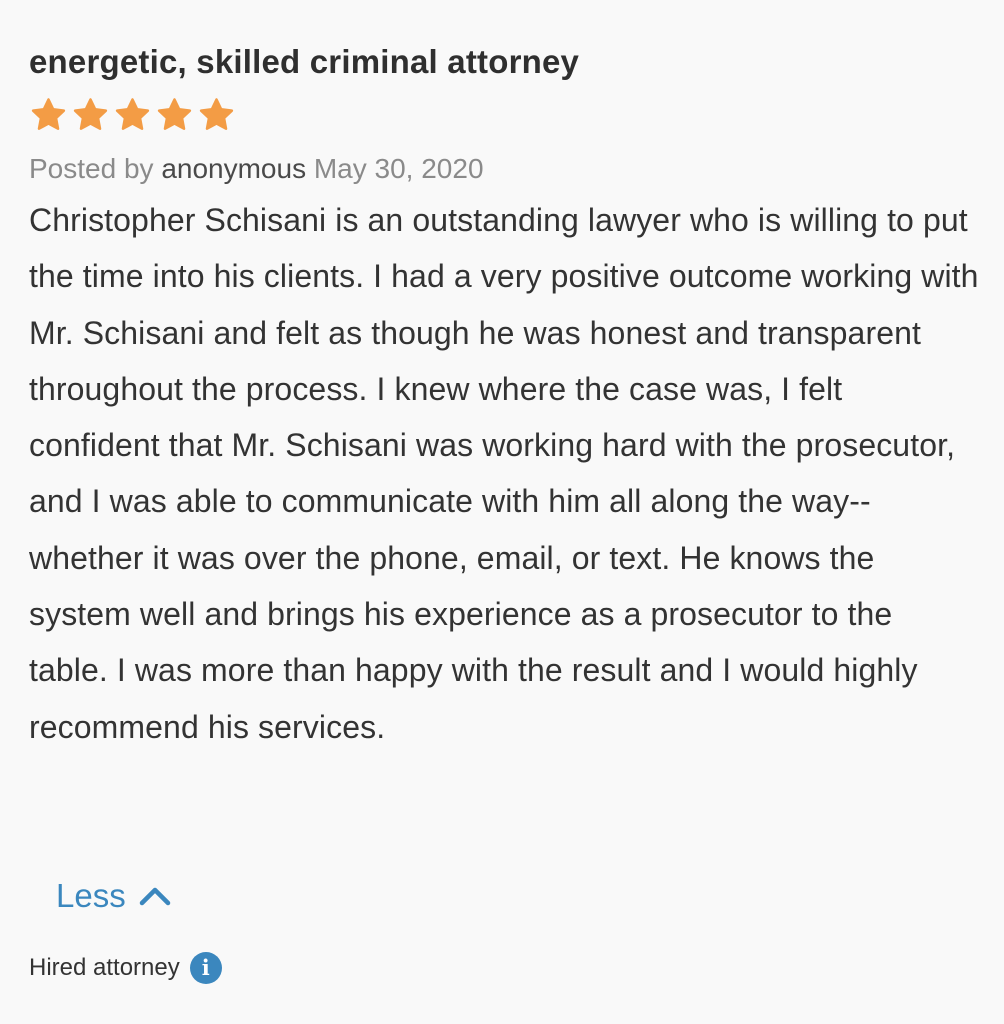  I want to click on review-author: anonymous, so click(234, 168).